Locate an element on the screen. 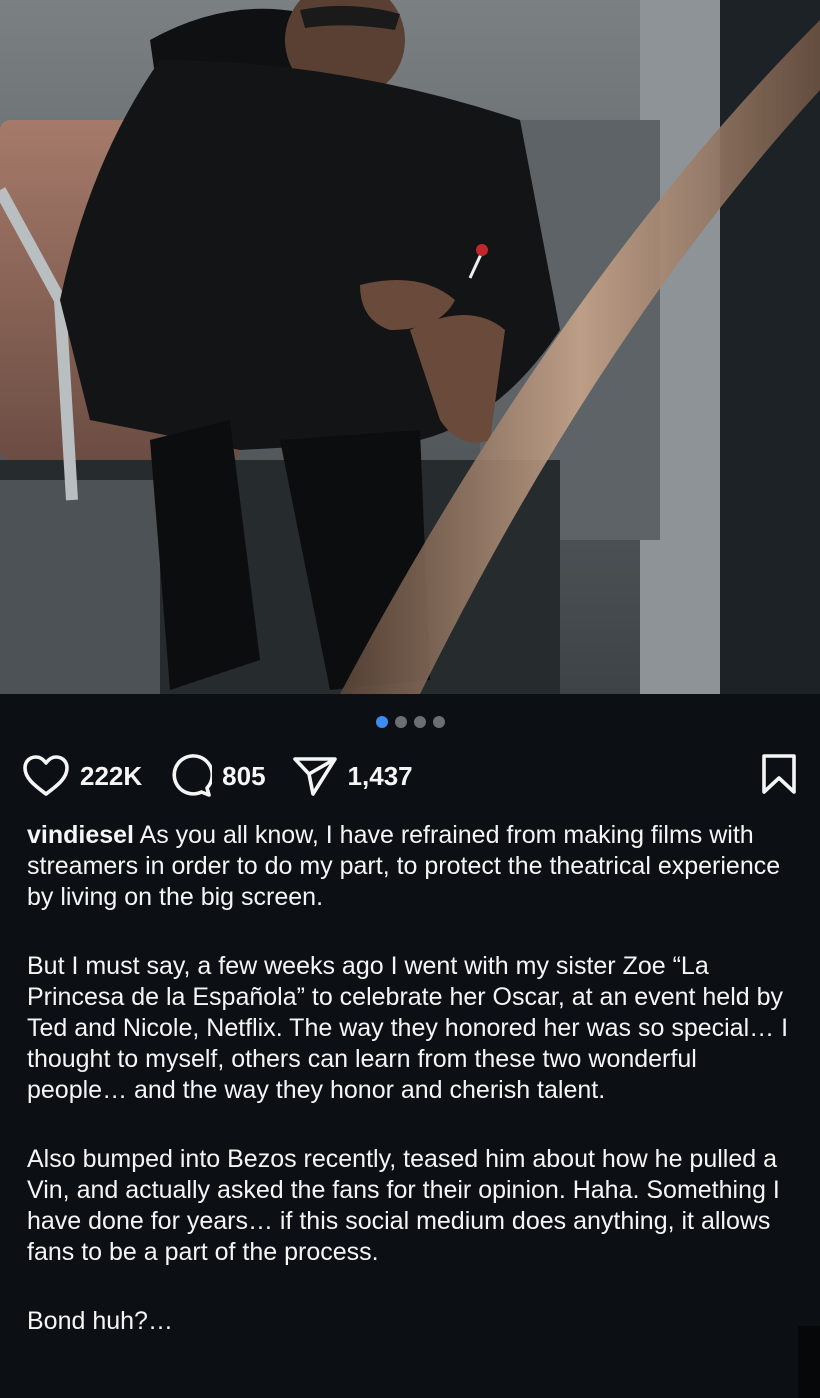 This screenshot has width=820, height=1398. post-action-bar: 222K 805 1,437 is located at coordinates (410, 776).